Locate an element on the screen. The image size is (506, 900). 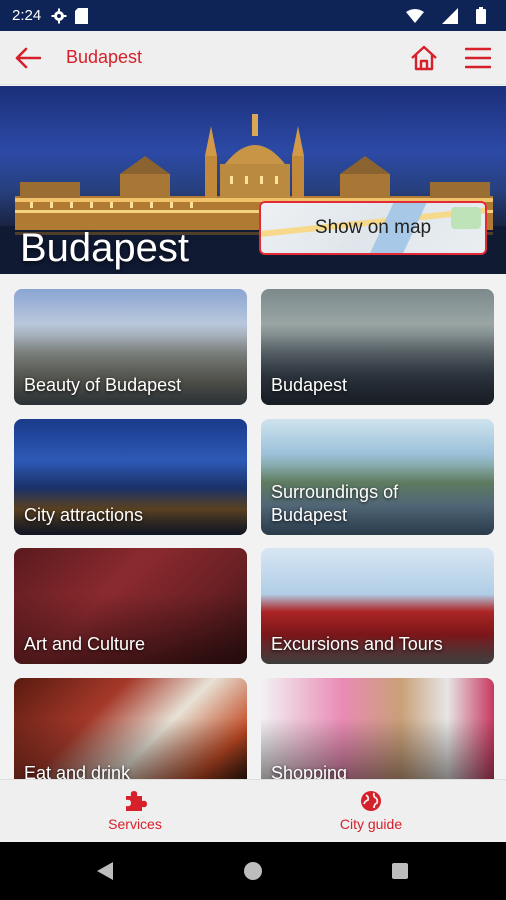
wifi-icon is located at coordinates (415, 15).